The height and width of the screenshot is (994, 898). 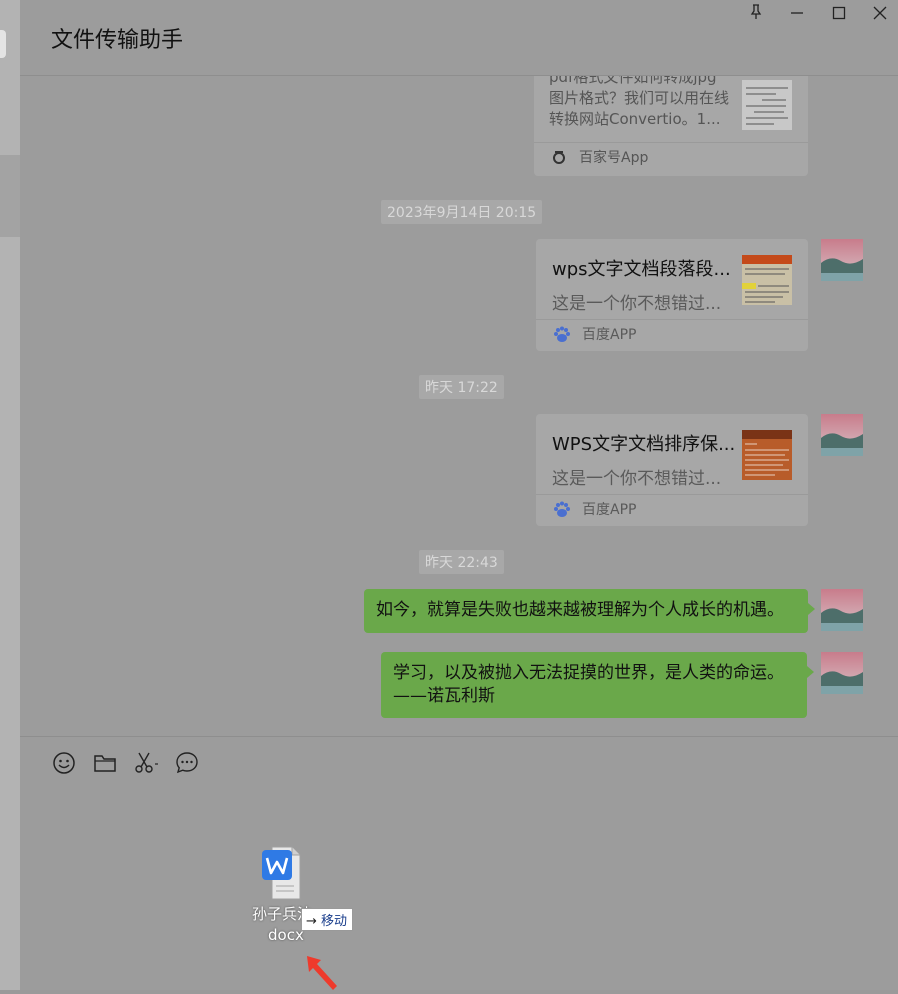 I want to click on message-text: ——诺瓦利斯, so click(x=444, y=696).